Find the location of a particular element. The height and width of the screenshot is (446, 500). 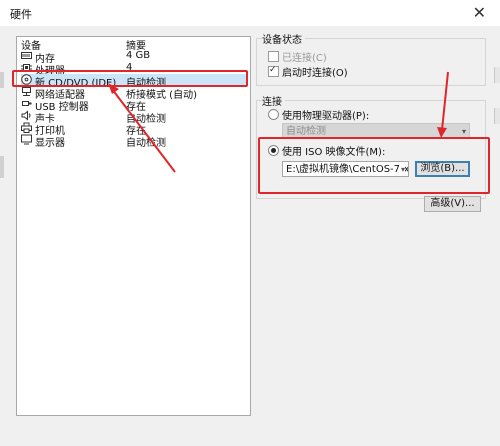

network-icon is located at coordinates (26, 91).